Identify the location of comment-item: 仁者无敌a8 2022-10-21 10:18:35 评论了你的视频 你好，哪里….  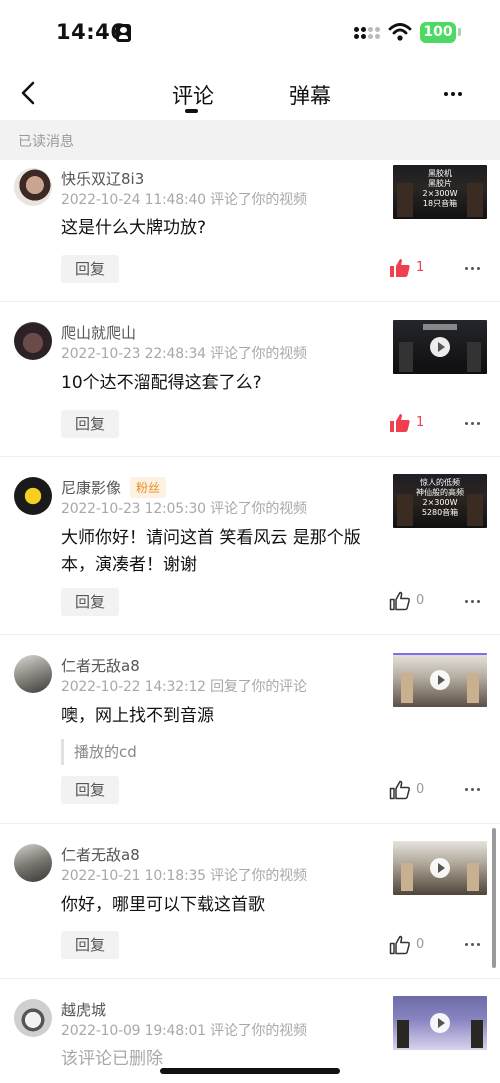
(250, 901).